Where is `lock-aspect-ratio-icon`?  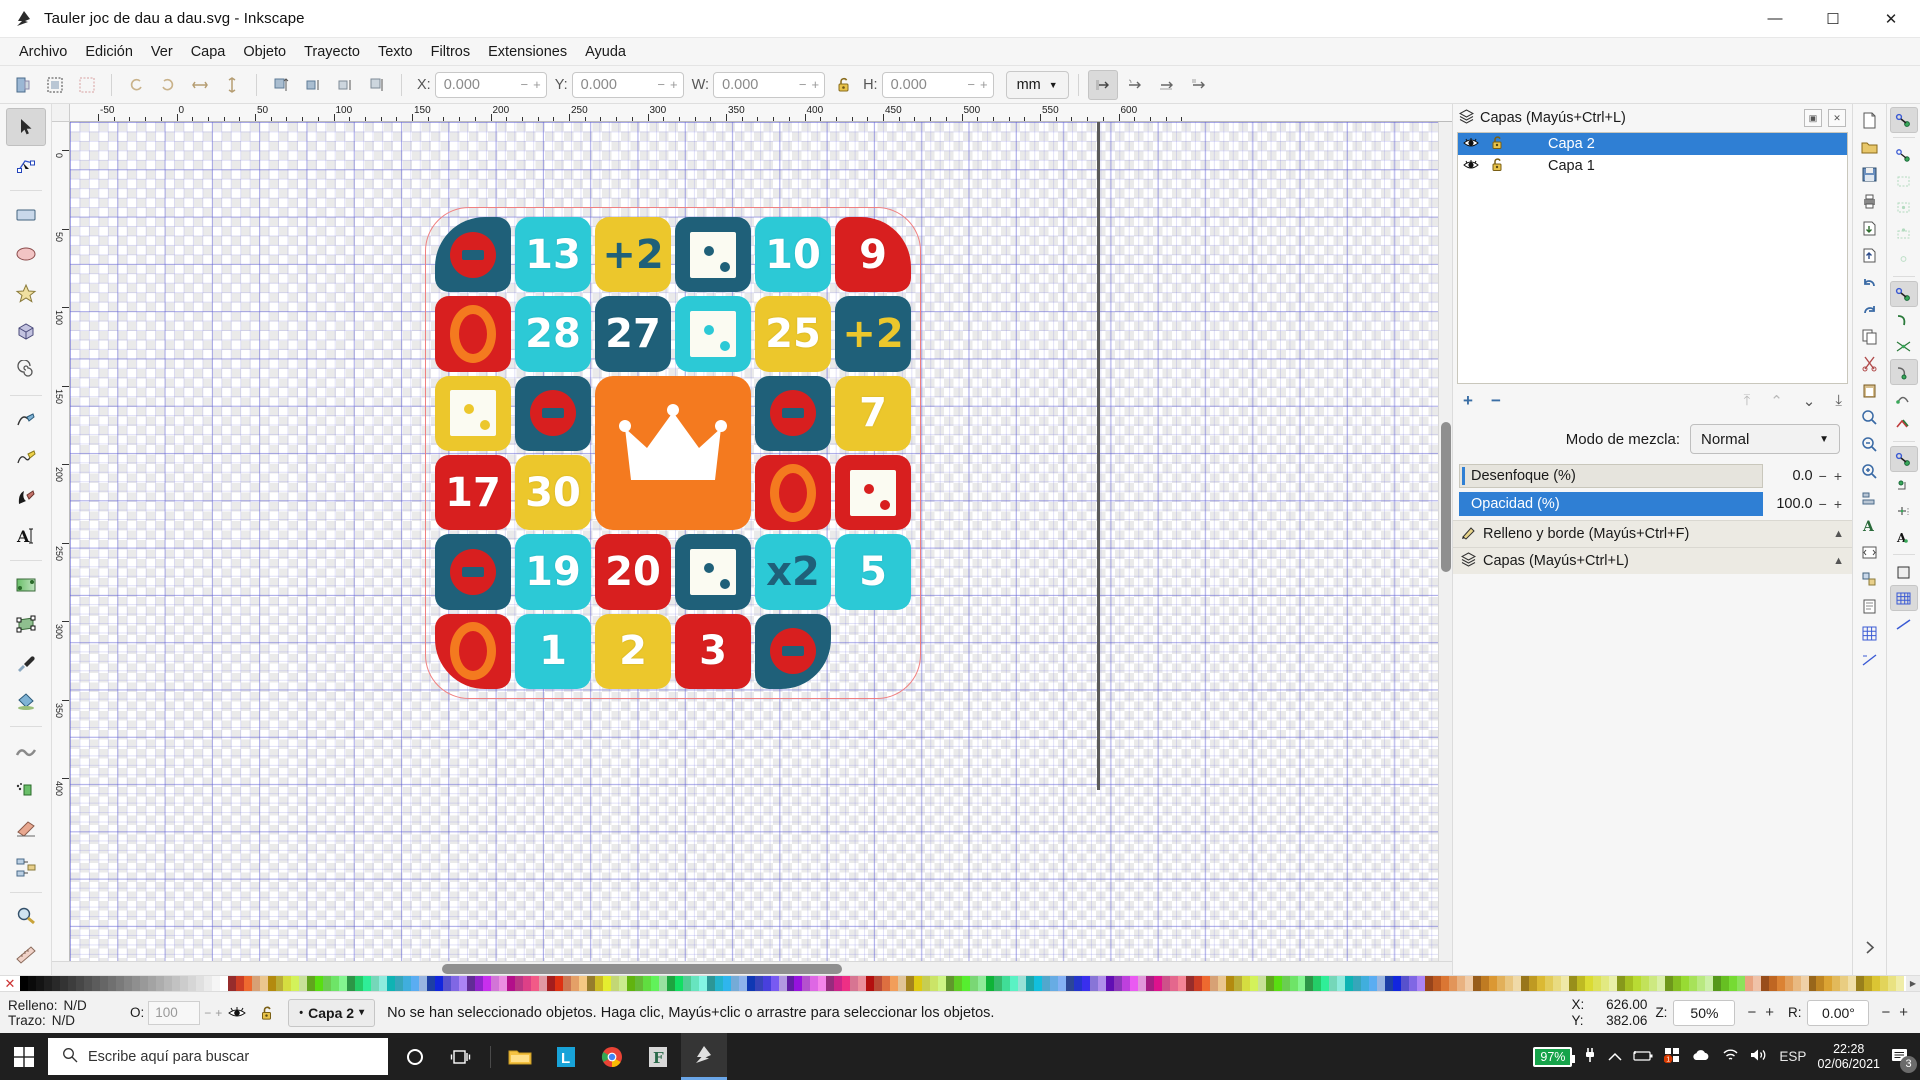 lock-aspect-ratio-icon is located at coordinates (844, 85).